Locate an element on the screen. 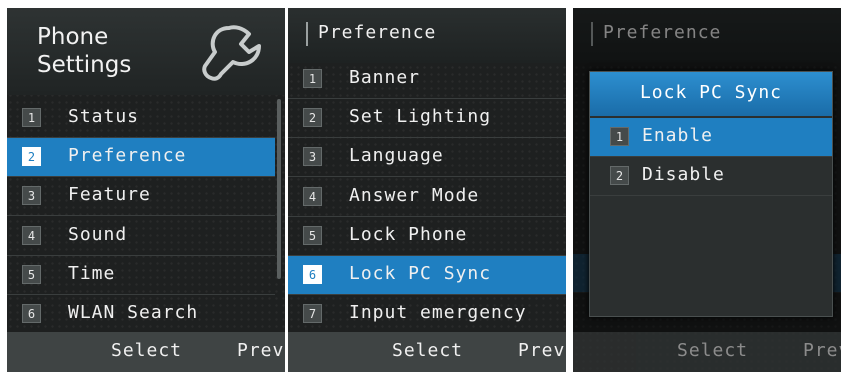 This screenshot has height=372, width=841. popup-title: Lock PC Sync is located at coordinates (711, 92).